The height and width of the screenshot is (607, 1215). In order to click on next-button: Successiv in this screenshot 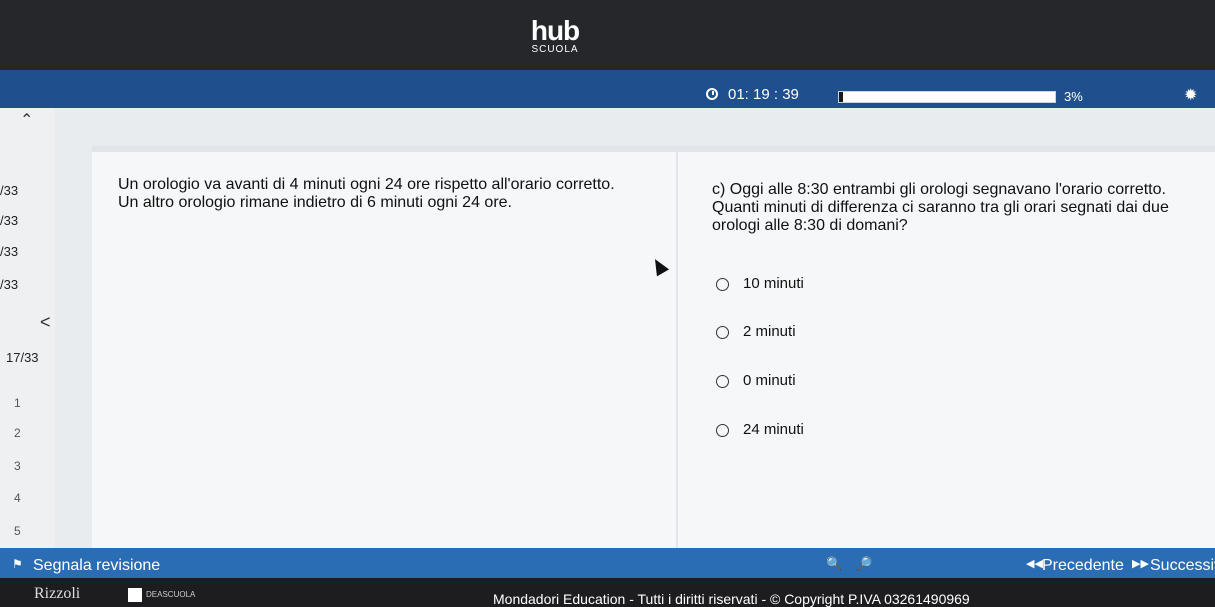, I will do `click(1182, 566)`.